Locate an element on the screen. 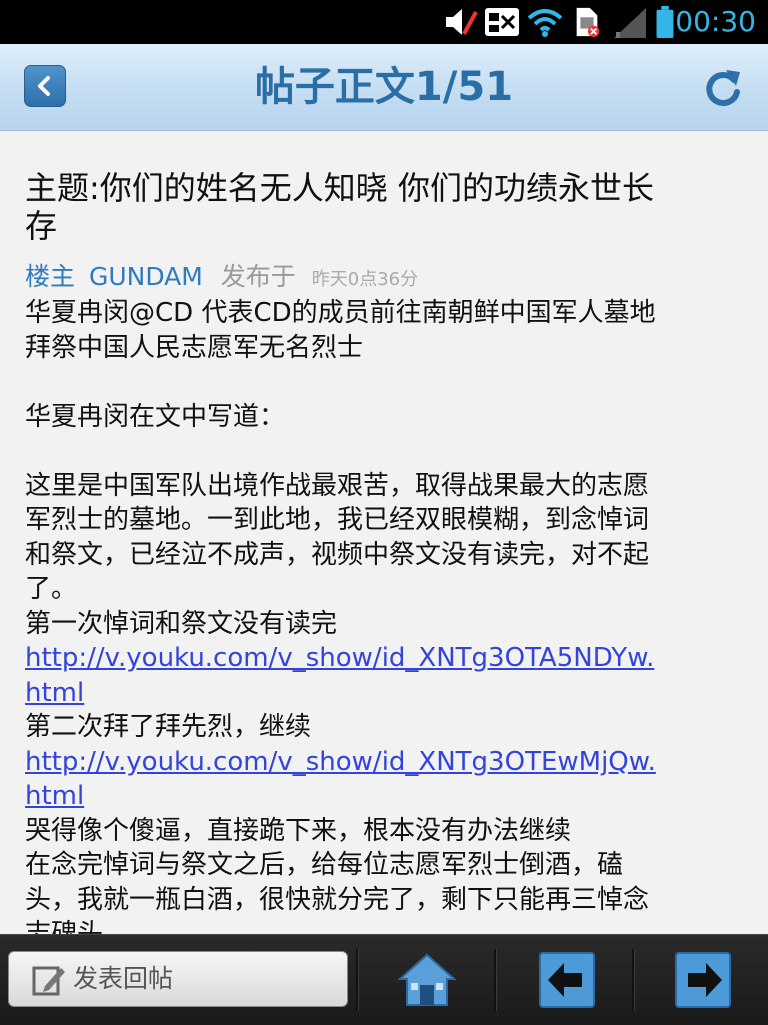 This screenshot has width=768, height=1025. gallery-icon is located at coordinates (502, 22).